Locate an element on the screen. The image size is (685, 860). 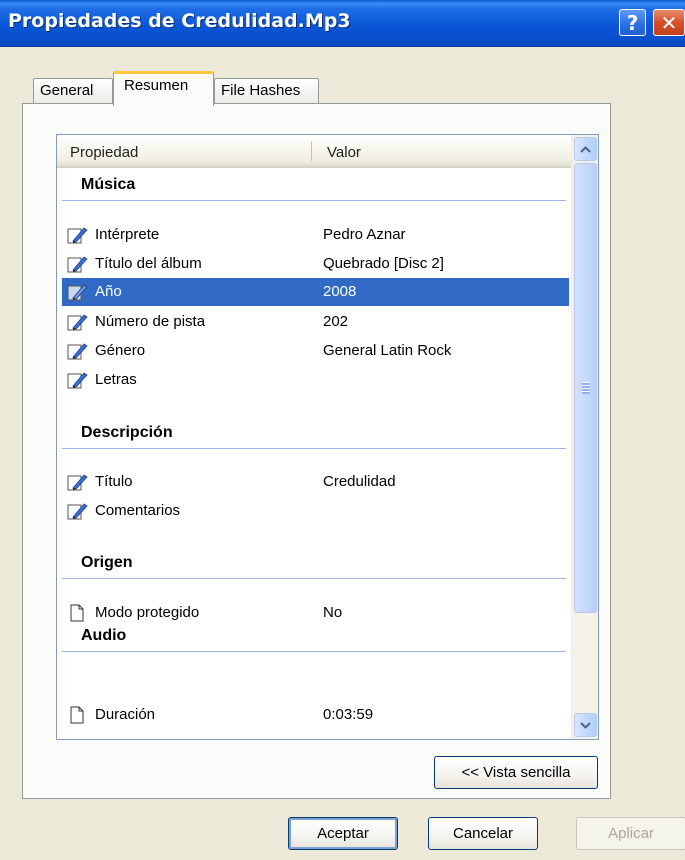
scroll-down-button is located at coordinates (585, 725).